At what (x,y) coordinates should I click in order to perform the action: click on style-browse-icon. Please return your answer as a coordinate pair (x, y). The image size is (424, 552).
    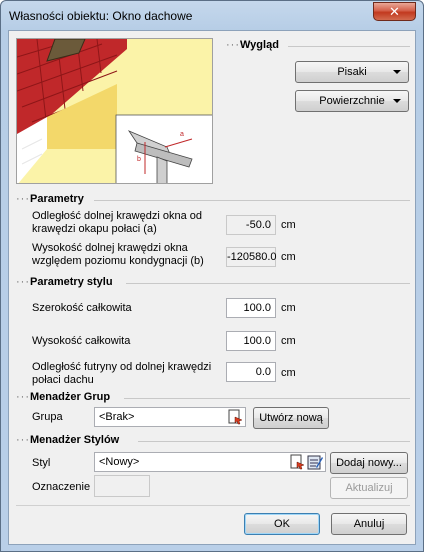
    Looking at the image, I should click on (297, 462).